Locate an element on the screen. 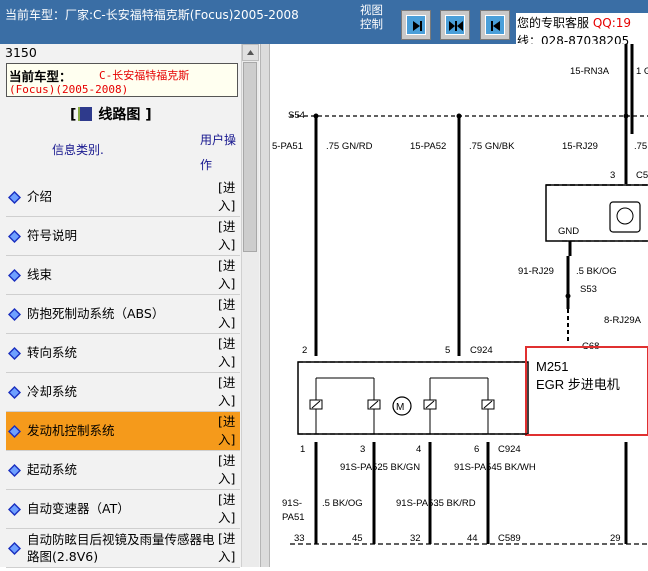  label-w4-id: 91-RJ29 is located at coordinates (536, 271).